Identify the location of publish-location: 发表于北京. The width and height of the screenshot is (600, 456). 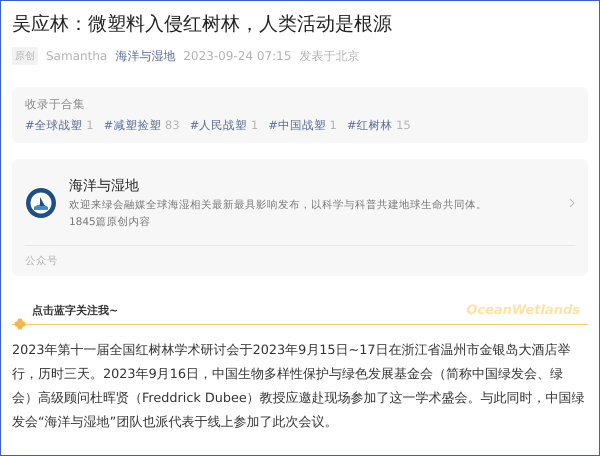
(329, 56).